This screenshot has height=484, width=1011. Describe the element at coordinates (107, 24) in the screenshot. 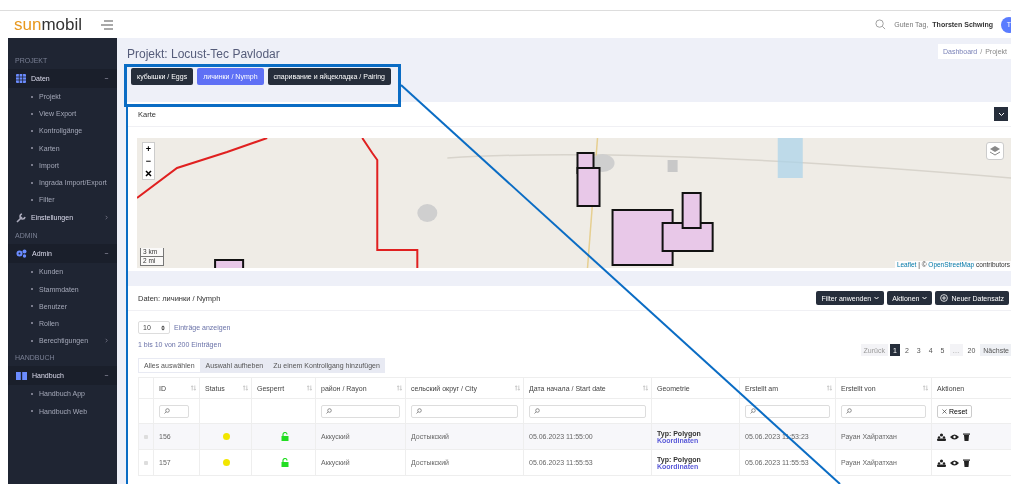

I see `menu-icon` at that location.